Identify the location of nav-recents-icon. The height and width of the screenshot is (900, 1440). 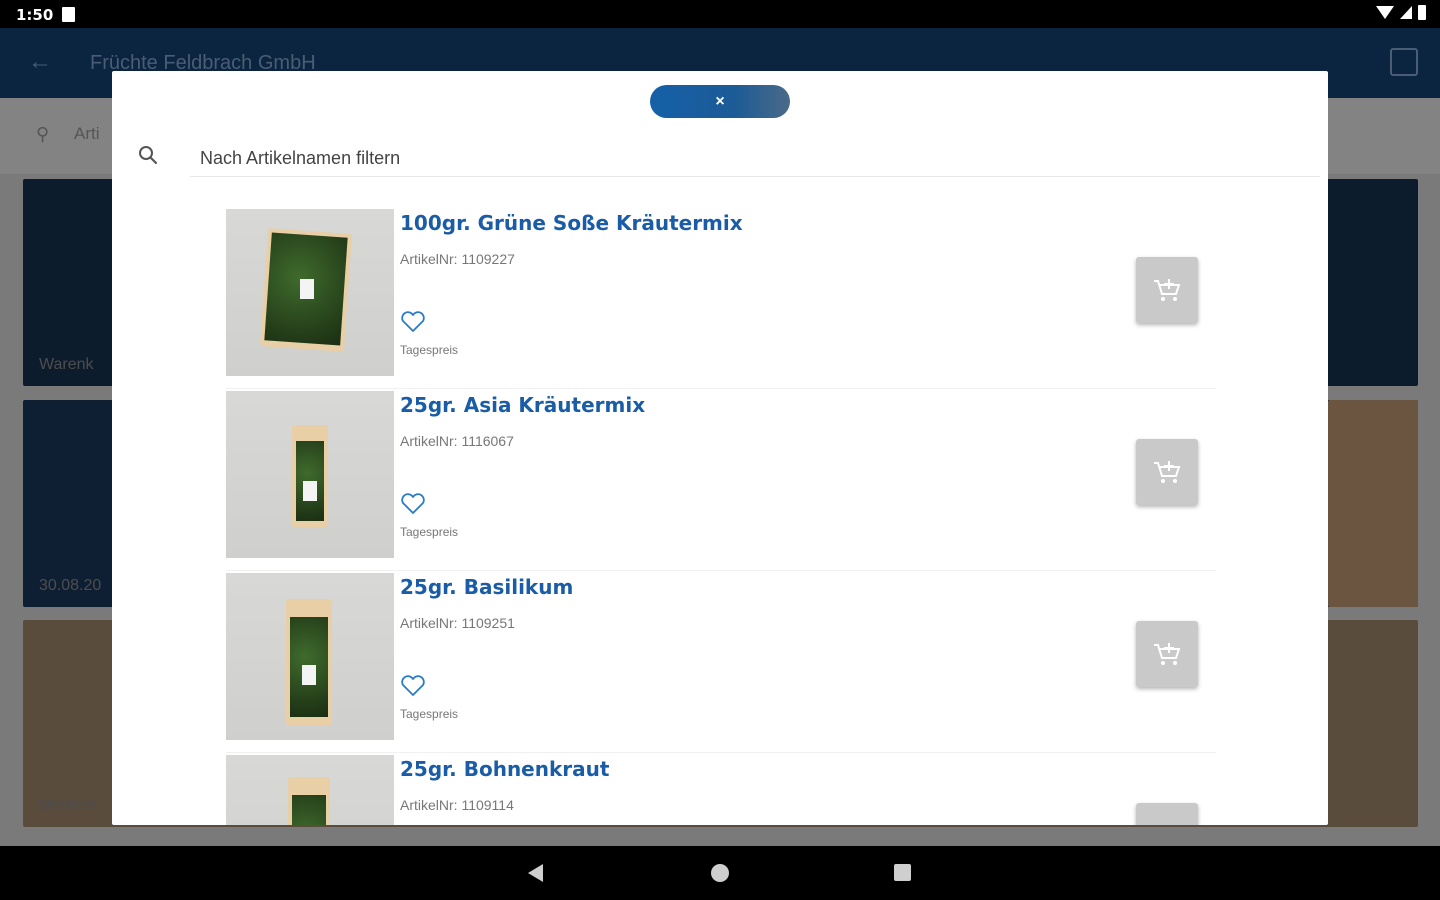
(902, 872).